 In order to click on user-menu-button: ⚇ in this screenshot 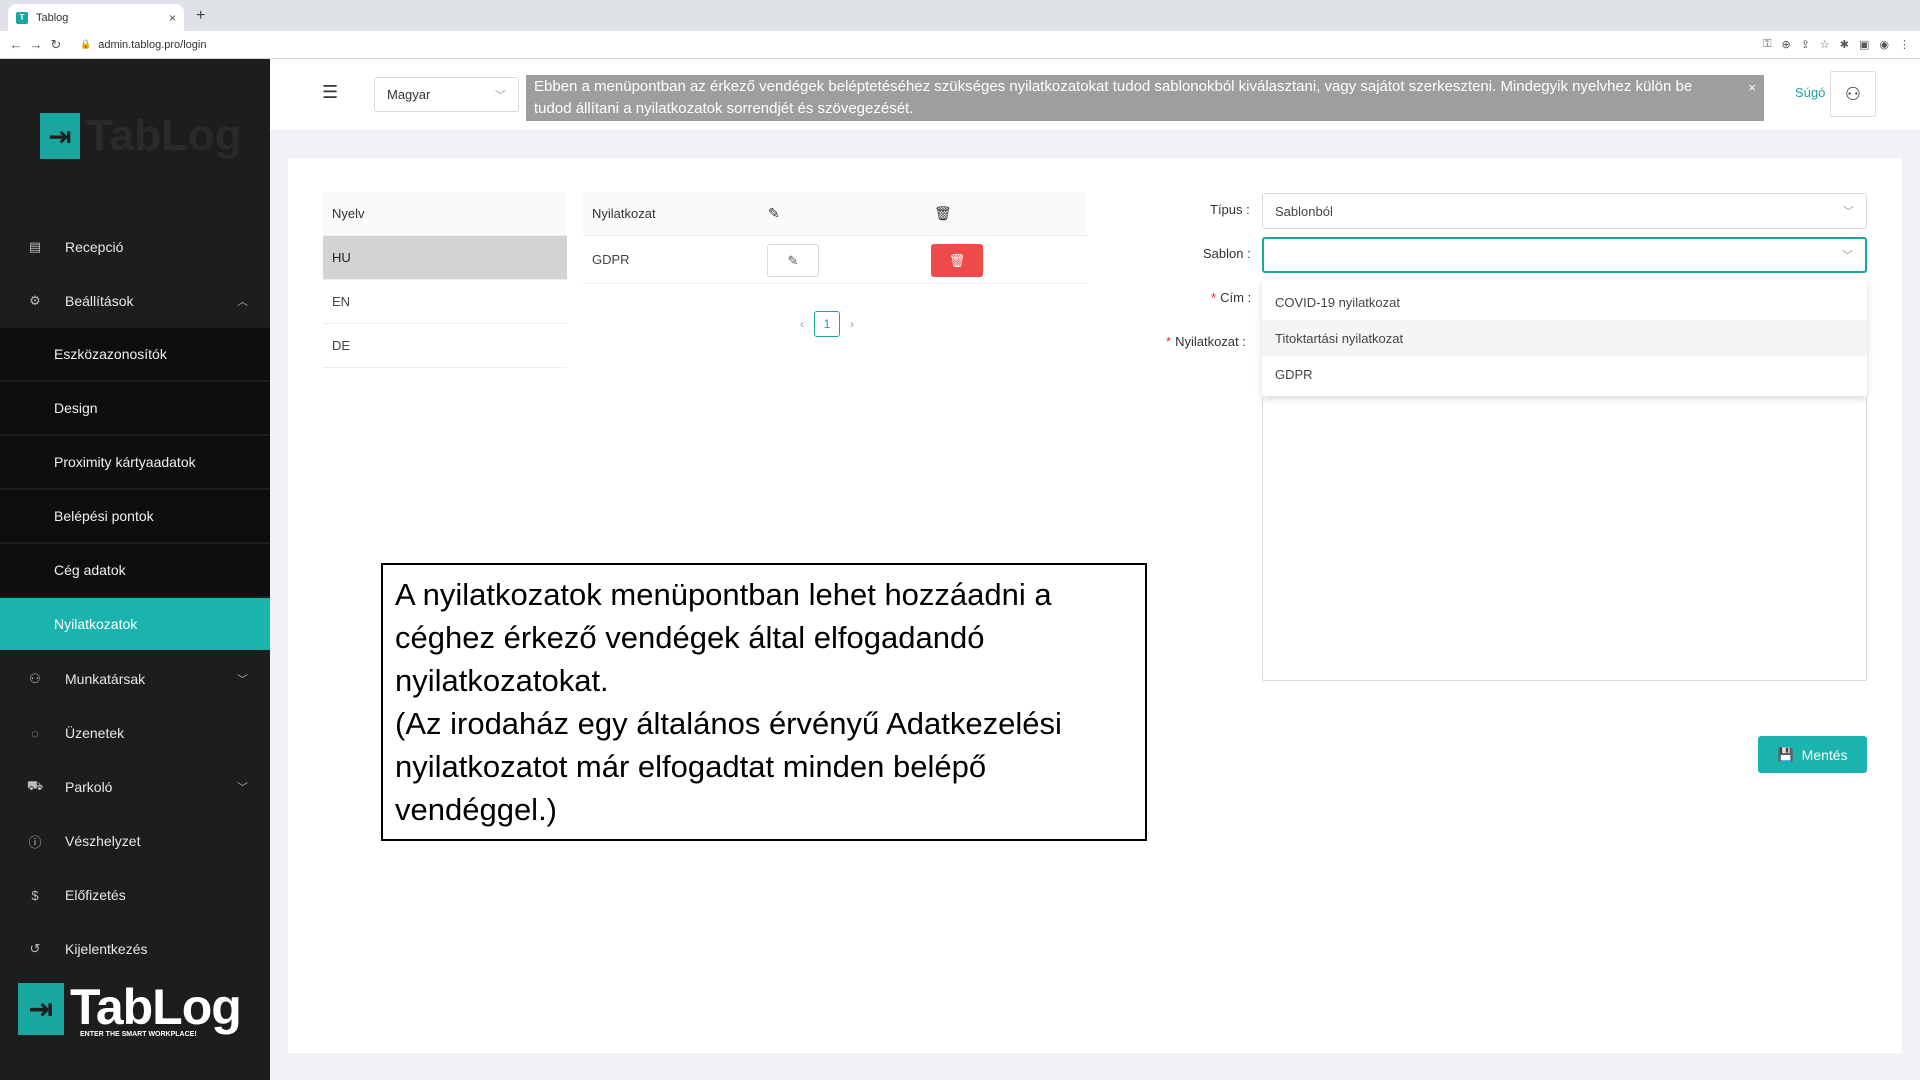, I will do `click(1853, 94)`.